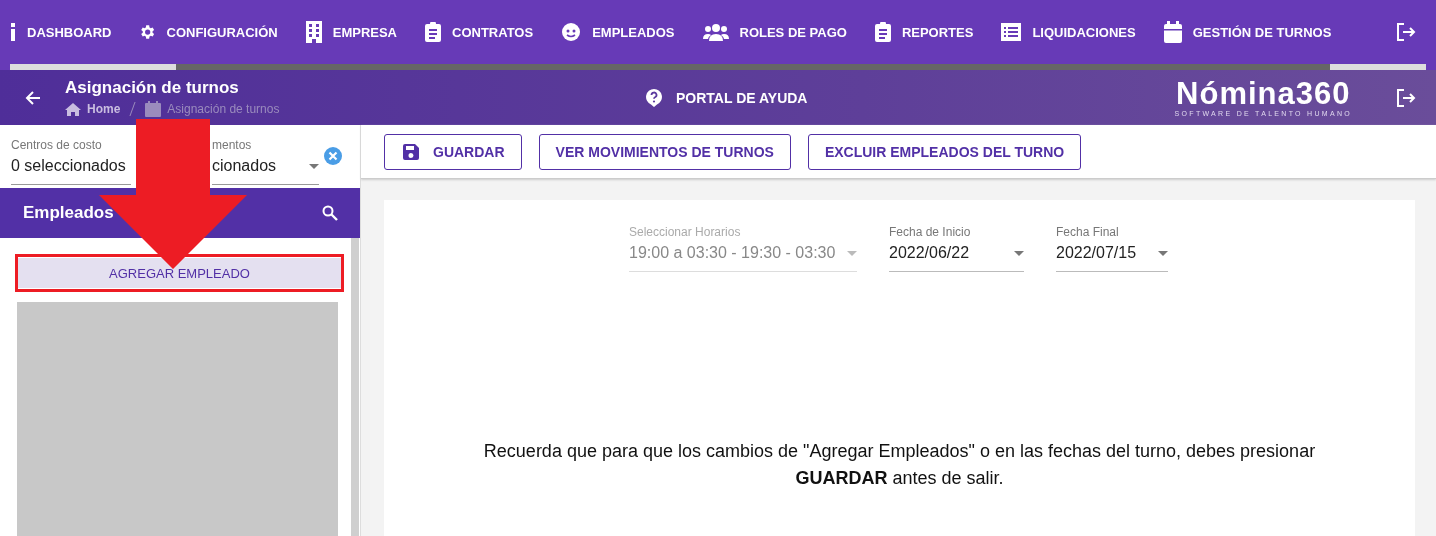 The height and width of the screenshot is (536, 1436). What do you see at coordinates (71, 161) in the screenshot?
I see `cost-center-select: Centros de costo 0 seleccionados` at bounding box center [71, 161].